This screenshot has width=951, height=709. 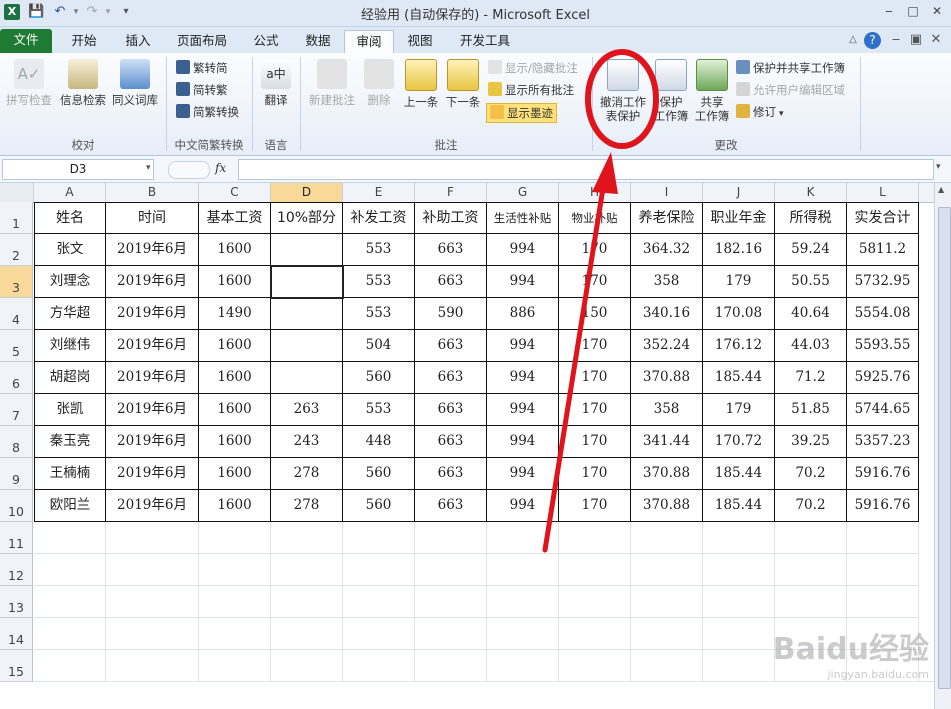 I want to click on tab-home: 开始, so click(x=84, y=41).